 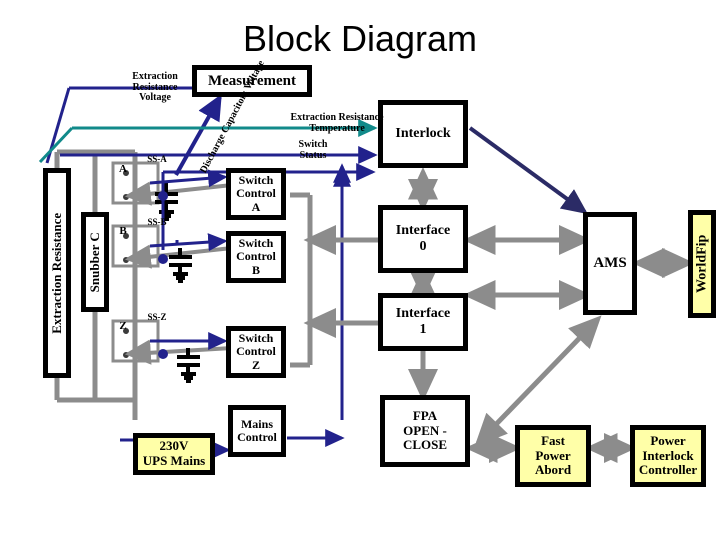 I want to click on block-snubber-c: Snubber C, so click(x=95, y=262).